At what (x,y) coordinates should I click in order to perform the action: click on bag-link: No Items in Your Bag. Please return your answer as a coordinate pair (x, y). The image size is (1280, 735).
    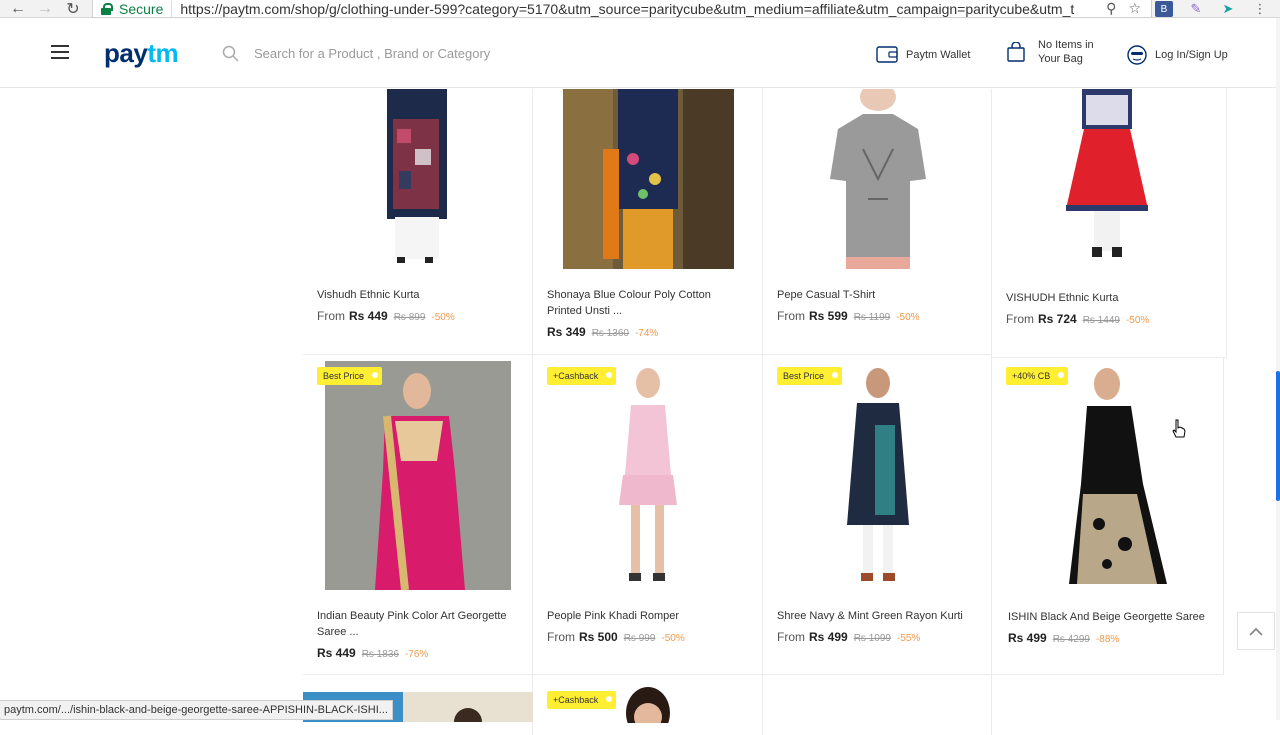
    Looking at the image, I should click on (1050, 52).